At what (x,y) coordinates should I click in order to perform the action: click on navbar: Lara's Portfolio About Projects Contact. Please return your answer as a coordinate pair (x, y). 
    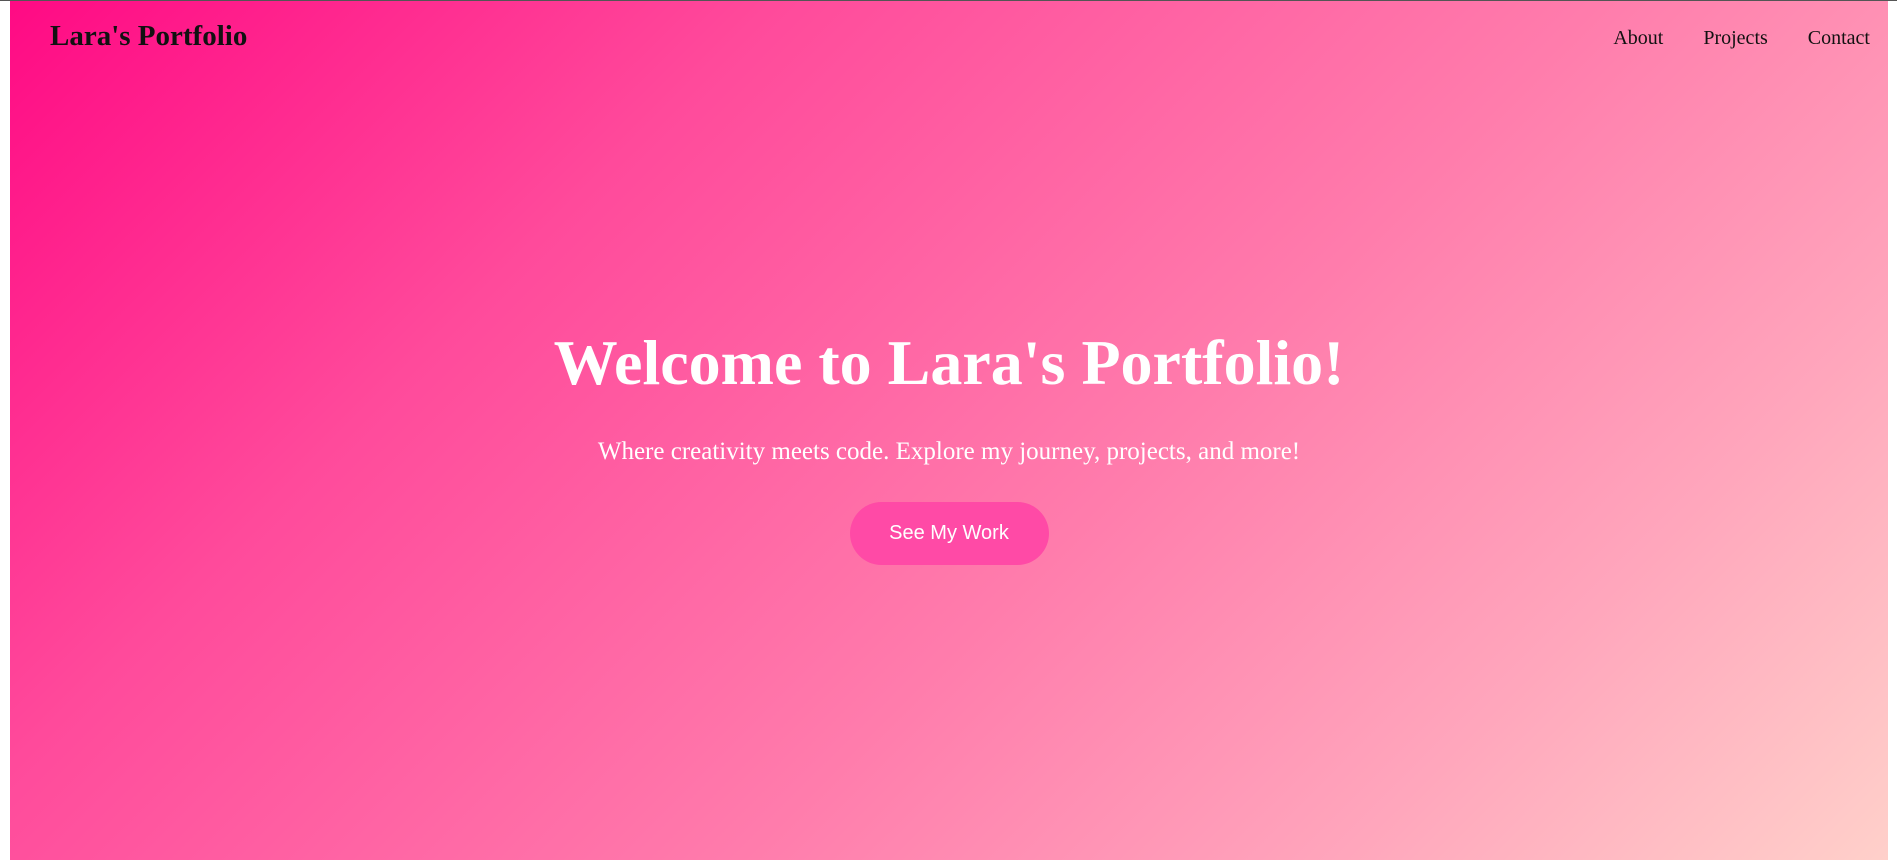
    Looking at the image, I should click on (949, 39).